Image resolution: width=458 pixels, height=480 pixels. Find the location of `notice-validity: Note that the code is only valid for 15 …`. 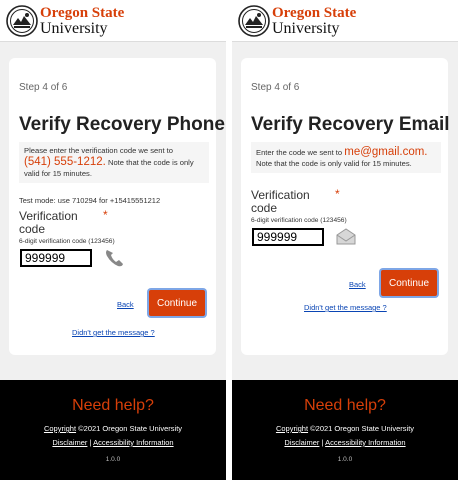

notice-validity: Note that the code is only valid for 15 … is located at coordinates (334, 163).